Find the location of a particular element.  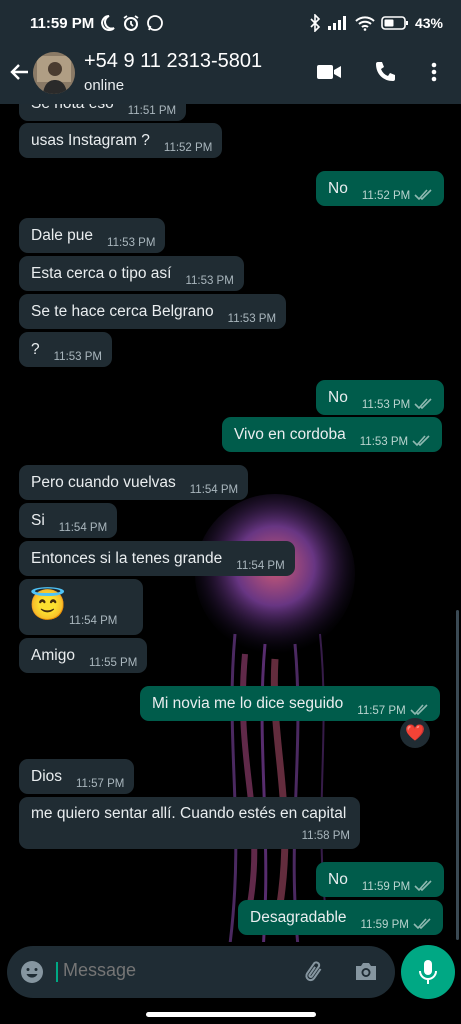

status-icons-left is located at coordinates (131, 23).